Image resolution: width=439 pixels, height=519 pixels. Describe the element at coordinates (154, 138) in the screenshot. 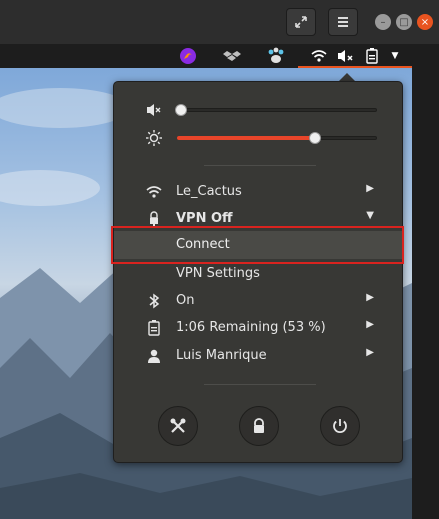

I see `brightness-icon` at that location.